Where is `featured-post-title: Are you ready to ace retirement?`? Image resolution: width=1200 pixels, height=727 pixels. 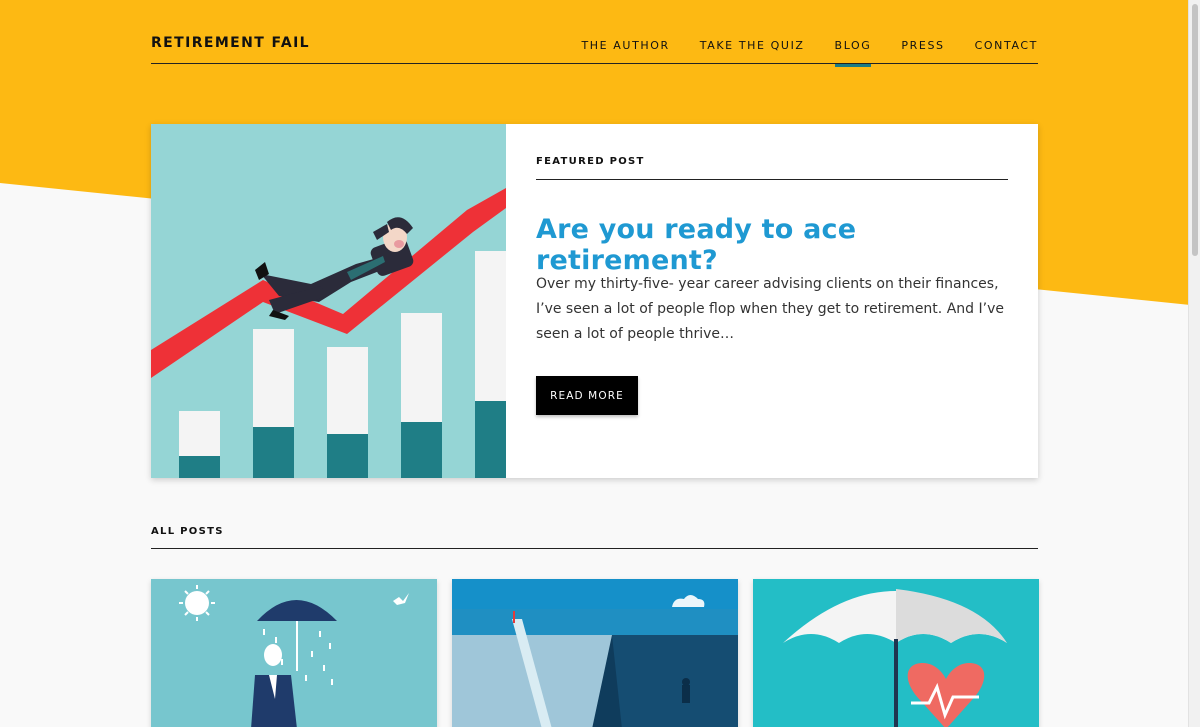 featured-post-title: Are you ready to ace retirement? is located at coordinates (776, 245).